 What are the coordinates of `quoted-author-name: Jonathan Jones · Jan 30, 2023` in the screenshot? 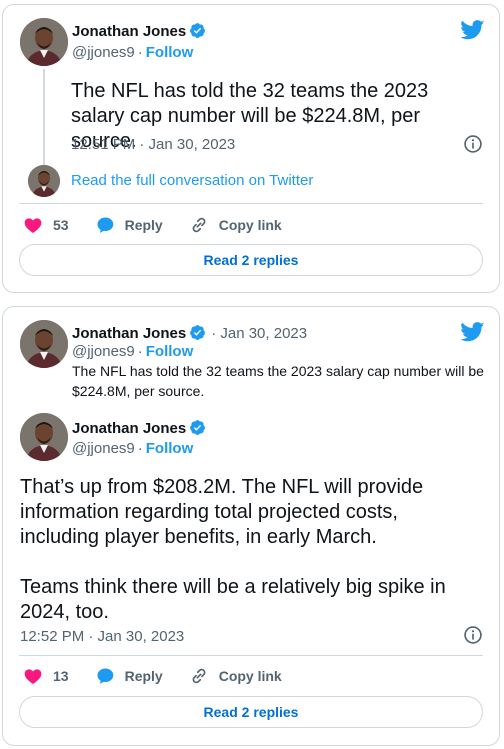 It's located at (189, 333).